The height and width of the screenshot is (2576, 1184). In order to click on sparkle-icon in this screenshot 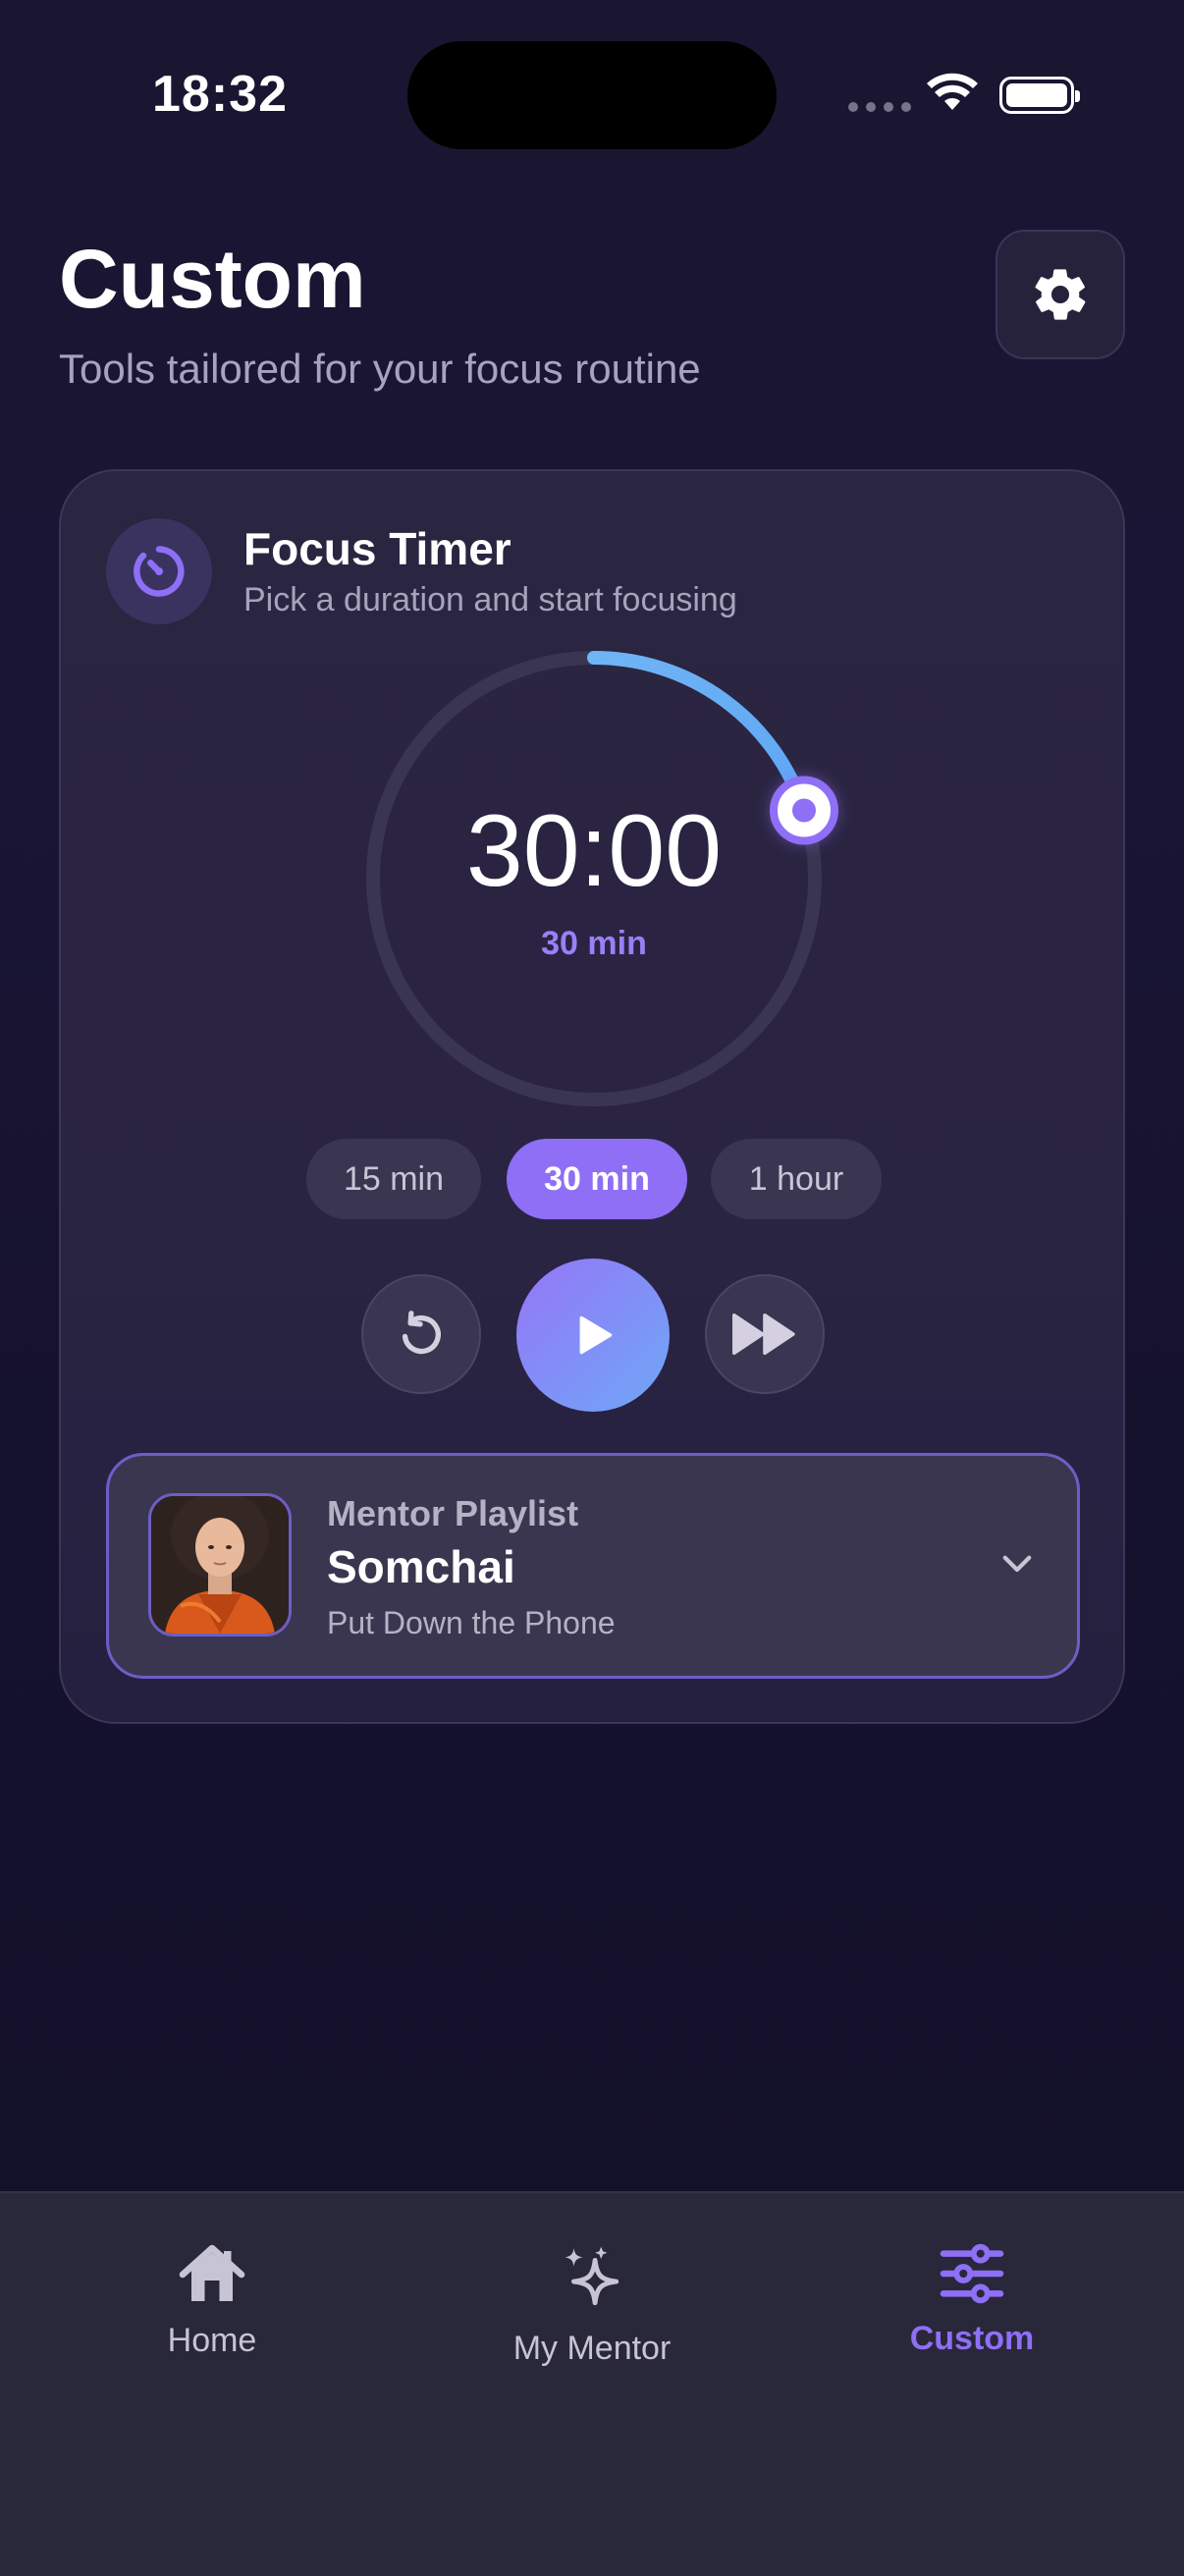, I will do `click(592, 2276)`.